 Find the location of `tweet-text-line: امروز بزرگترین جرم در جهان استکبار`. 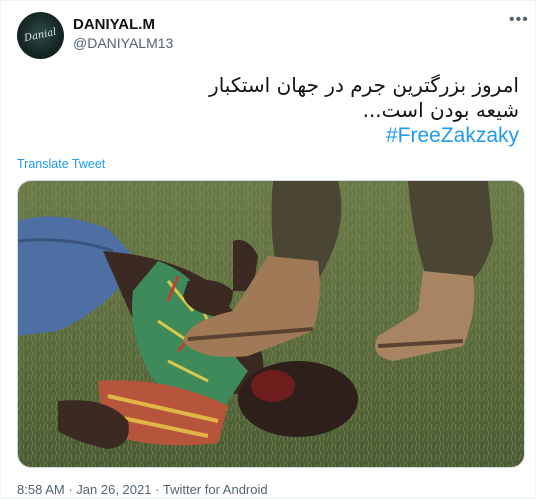

tweet-text-line: امروز بزرگترین جرم در جهان استکبار is located at coordinates (364, 85).